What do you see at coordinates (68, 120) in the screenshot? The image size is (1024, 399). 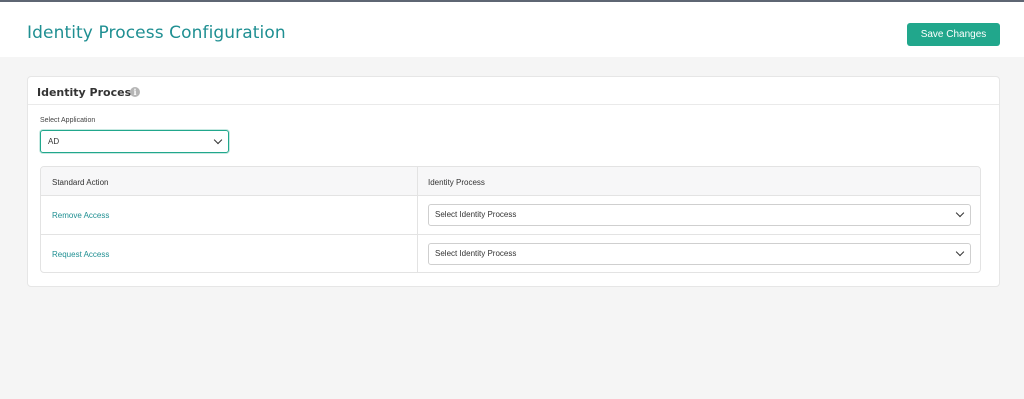 I see `select-application-label: Select Application` at bounding box center [68, 120].